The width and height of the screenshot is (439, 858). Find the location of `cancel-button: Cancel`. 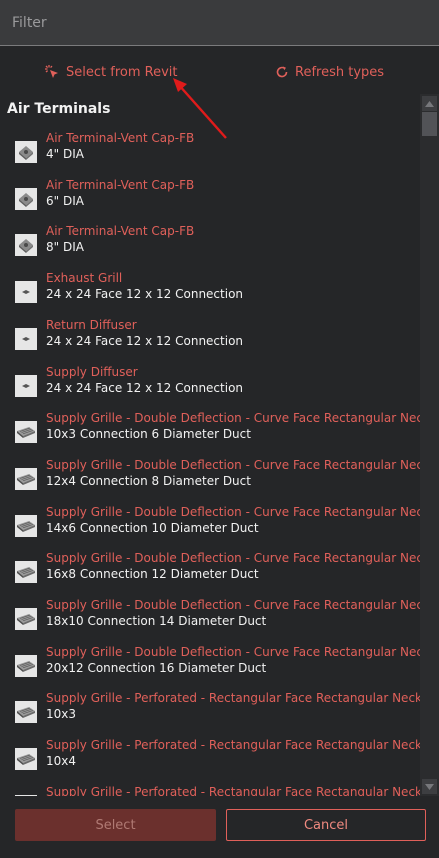

cancel-button: Cancel is located at coordinates (326, 825).